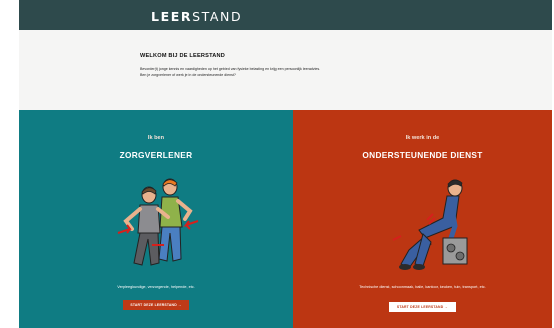  I want to click on zorgverlener-kicker: Ik ben, so click(156, 138).